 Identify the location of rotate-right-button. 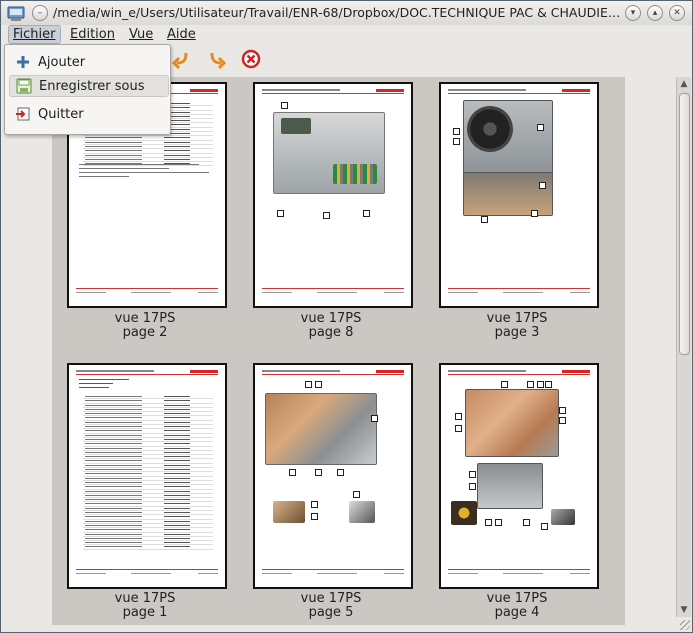
(217, 61).